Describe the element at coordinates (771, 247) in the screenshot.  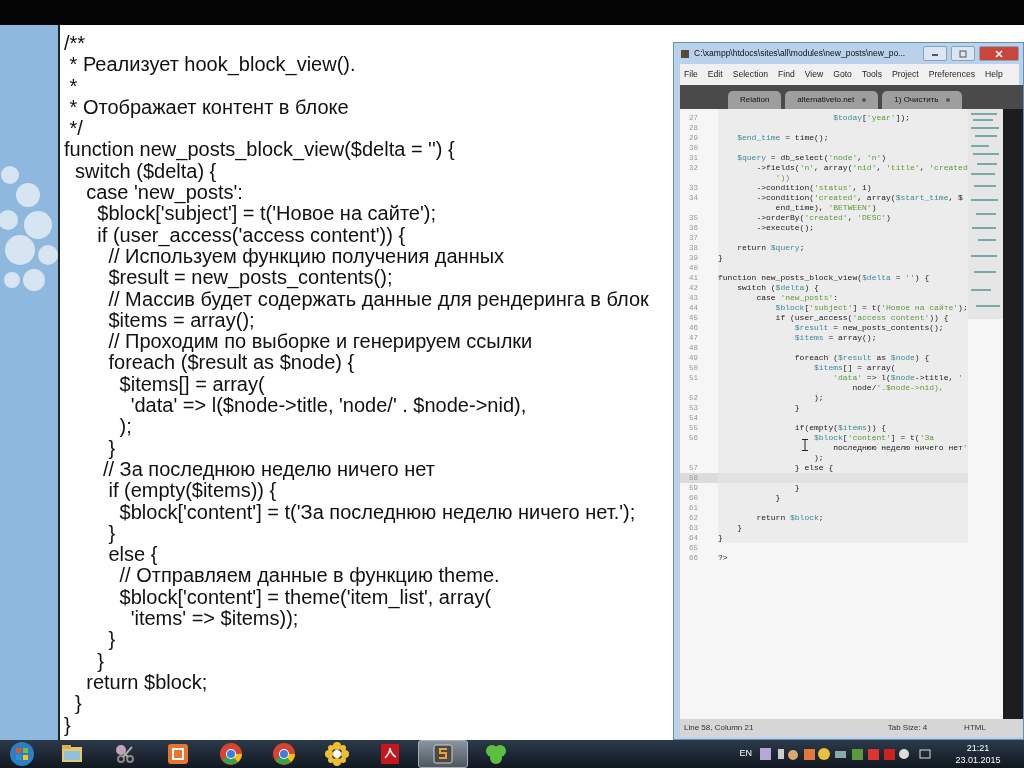
I see `code-line: return $query;` at that location.